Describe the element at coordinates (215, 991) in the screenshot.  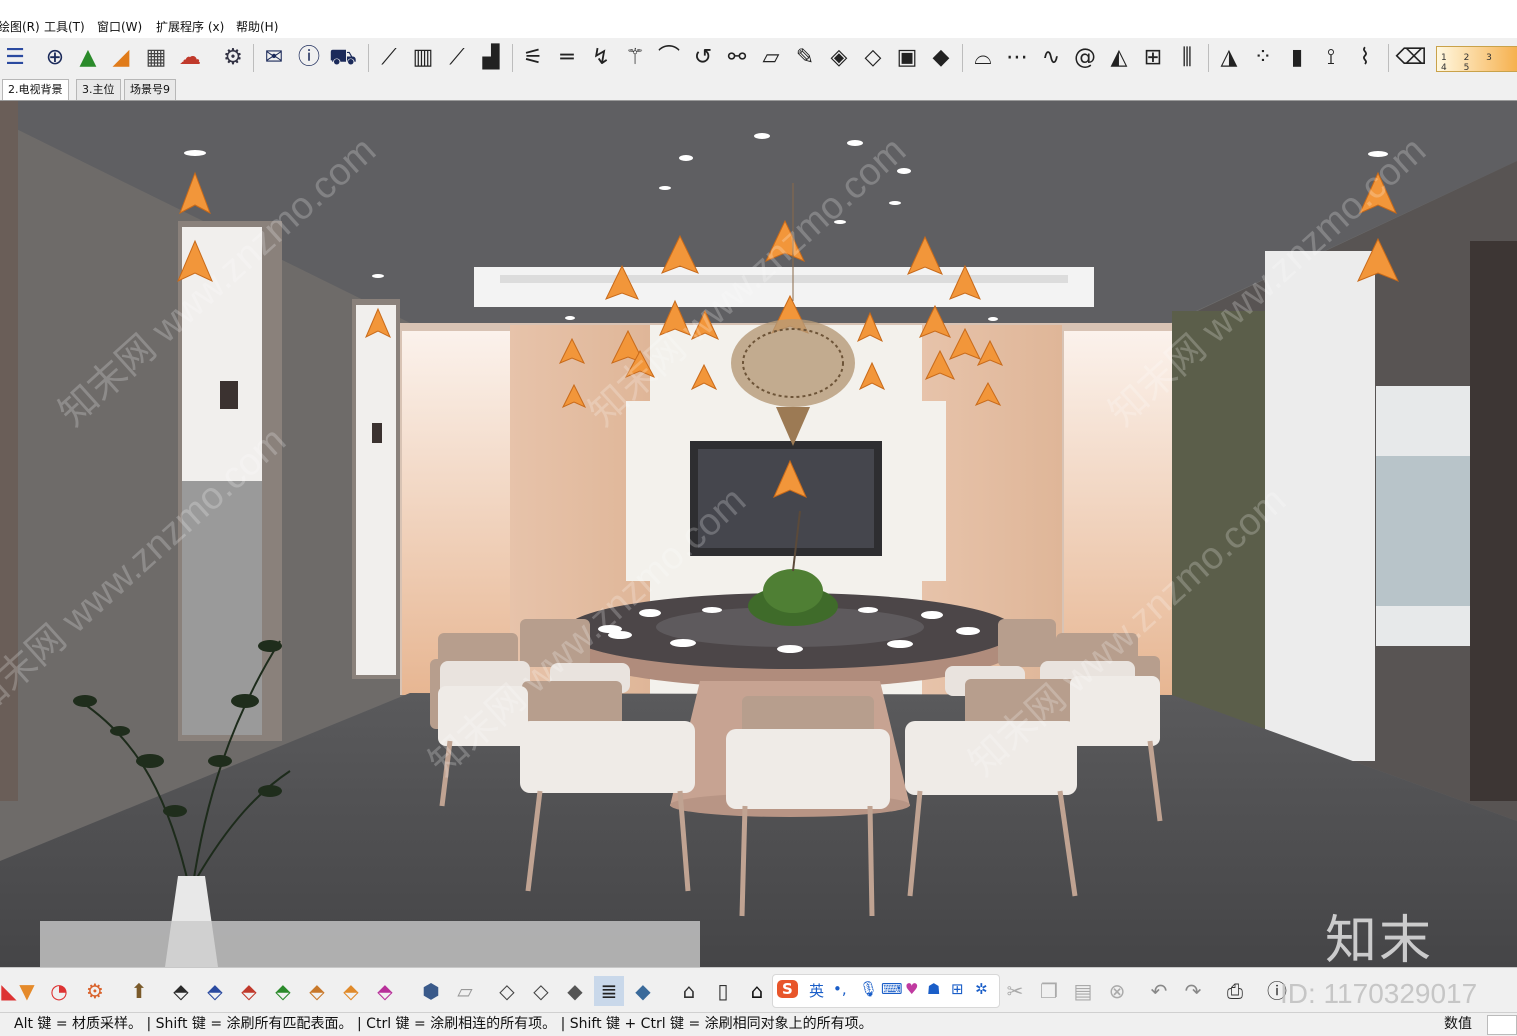
I see `push-j-icon: ⬘` at that location.